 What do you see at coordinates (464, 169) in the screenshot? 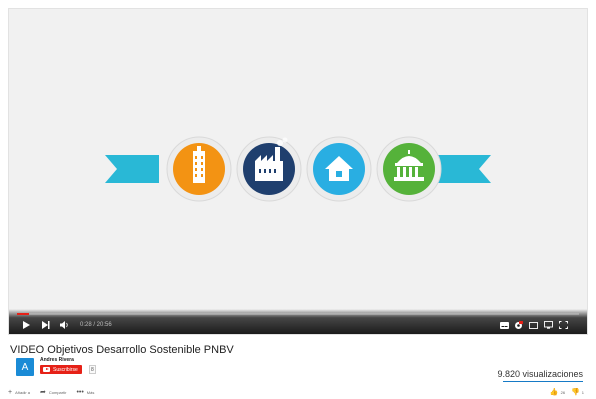
I see `right-ribbon` at bounding box center [464, 169].